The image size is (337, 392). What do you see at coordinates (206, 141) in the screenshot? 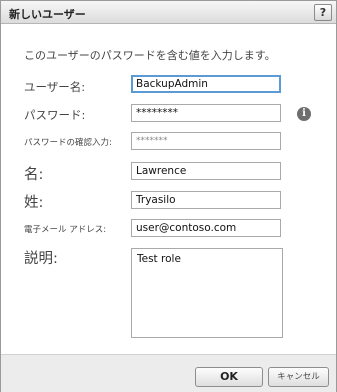
I see `password-confirm-field: *******` at bounding box center [206, 141].